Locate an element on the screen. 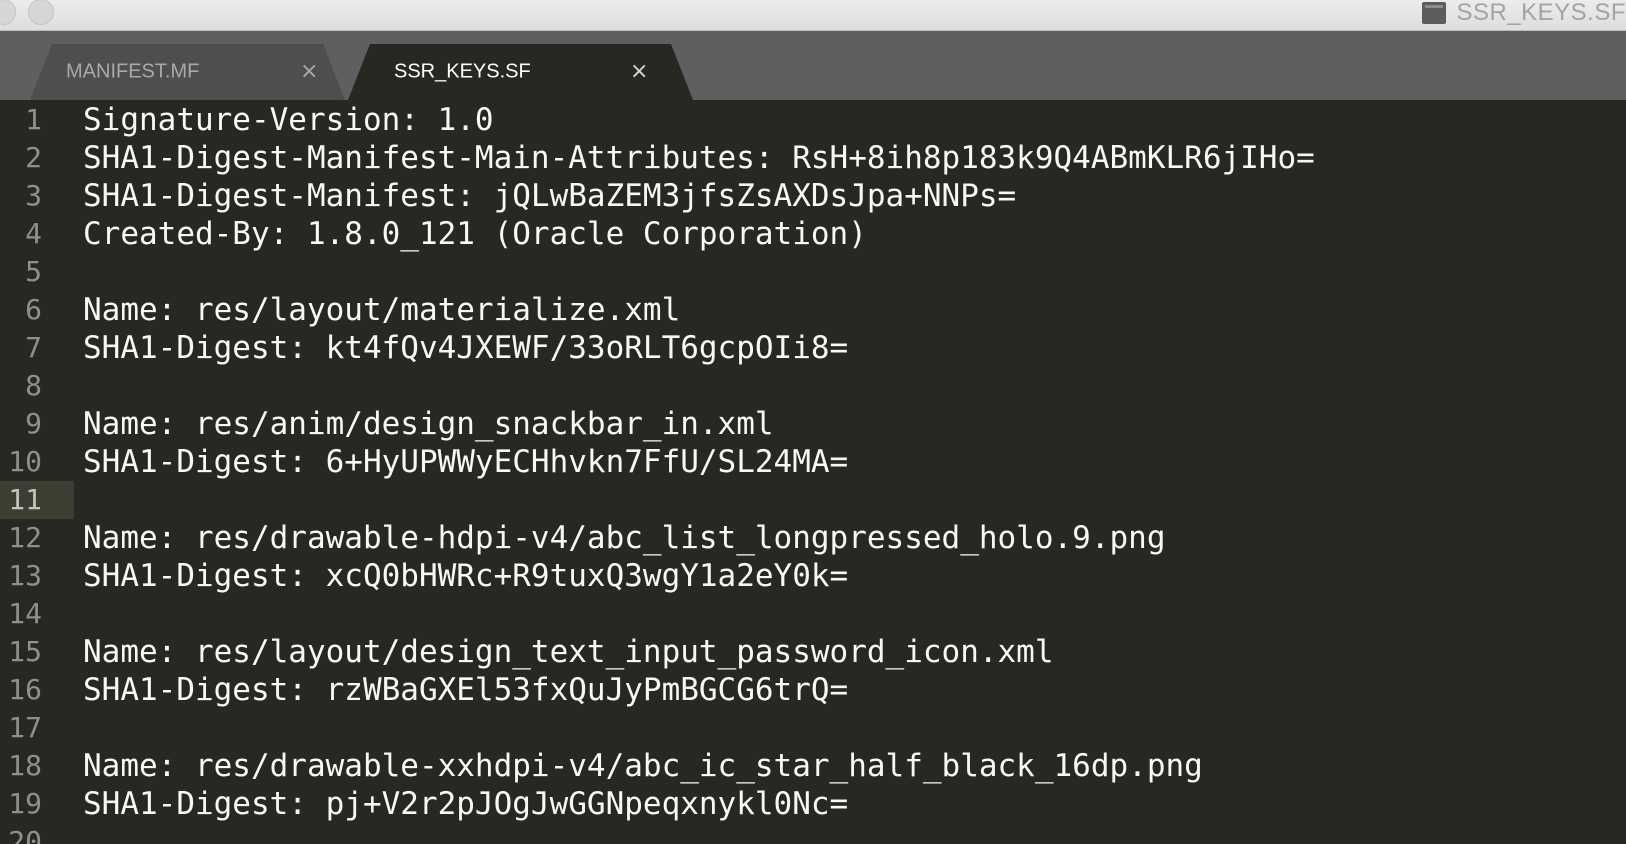 This screenshot has width=1626, height=844. line-number: 17 is located at coordinates (25, 727).